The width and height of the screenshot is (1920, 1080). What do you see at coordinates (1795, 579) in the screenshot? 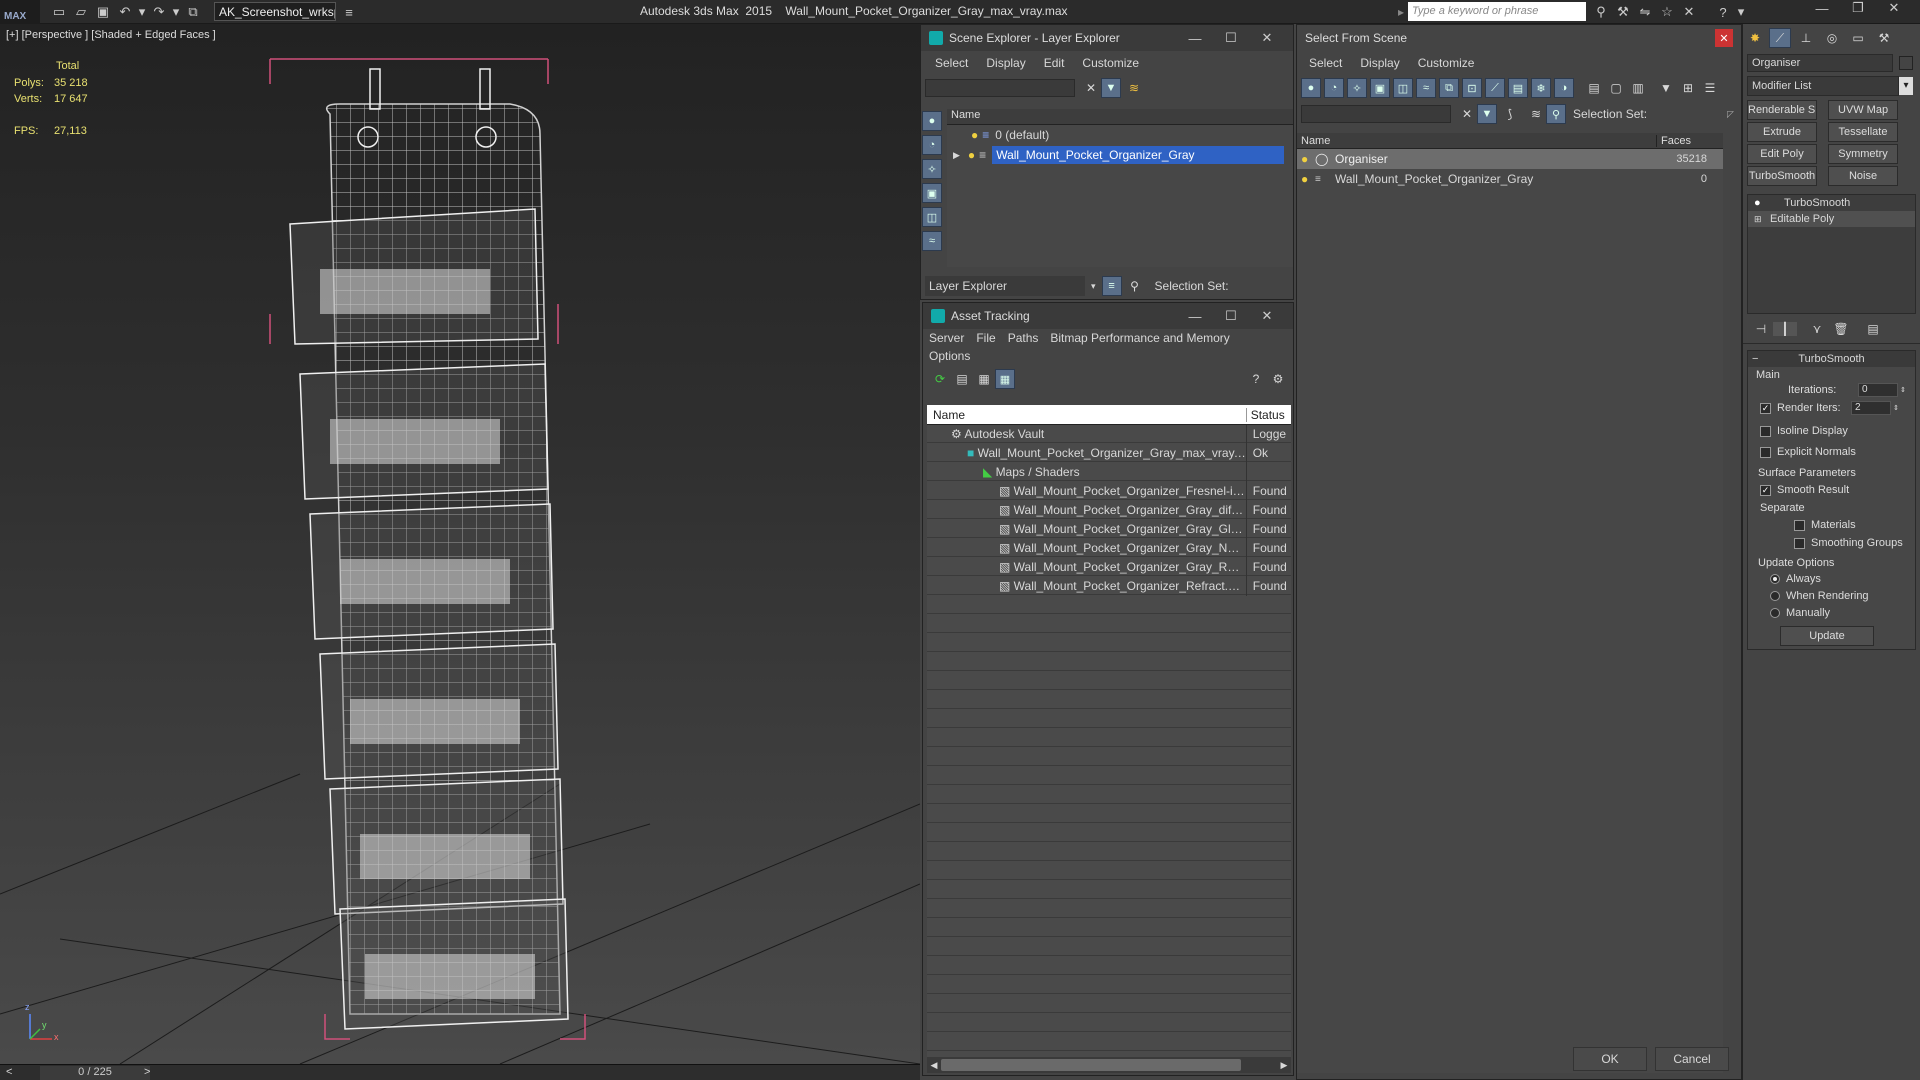
I see `always-row: Always` at bounding box center [1795, 579].